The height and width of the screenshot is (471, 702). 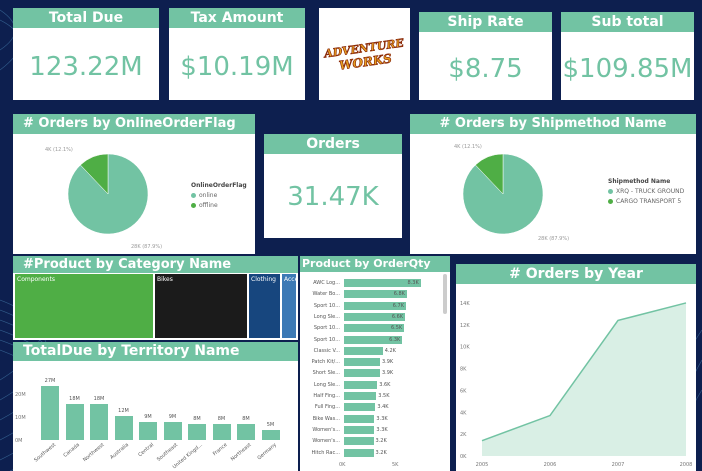 I want to click on territory-value-label: 27M, so click(x=50, y=381).